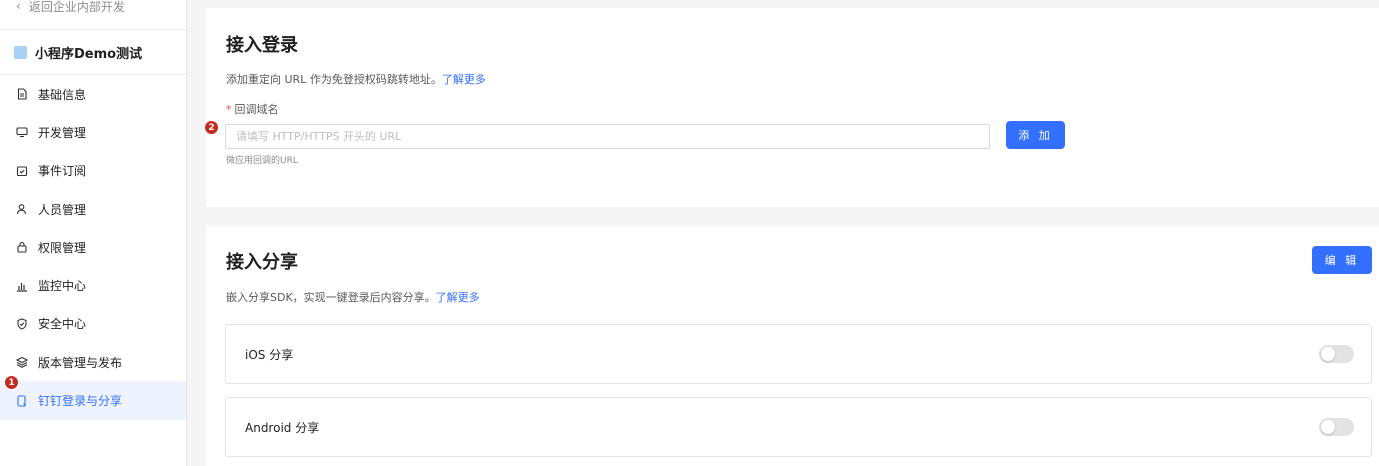 The width and height of the screenshot is (1379, 466). I want to click on share-description: 嵌入分享SDK，实现一键登录后内容分享。了解更多, so click(353, 297).